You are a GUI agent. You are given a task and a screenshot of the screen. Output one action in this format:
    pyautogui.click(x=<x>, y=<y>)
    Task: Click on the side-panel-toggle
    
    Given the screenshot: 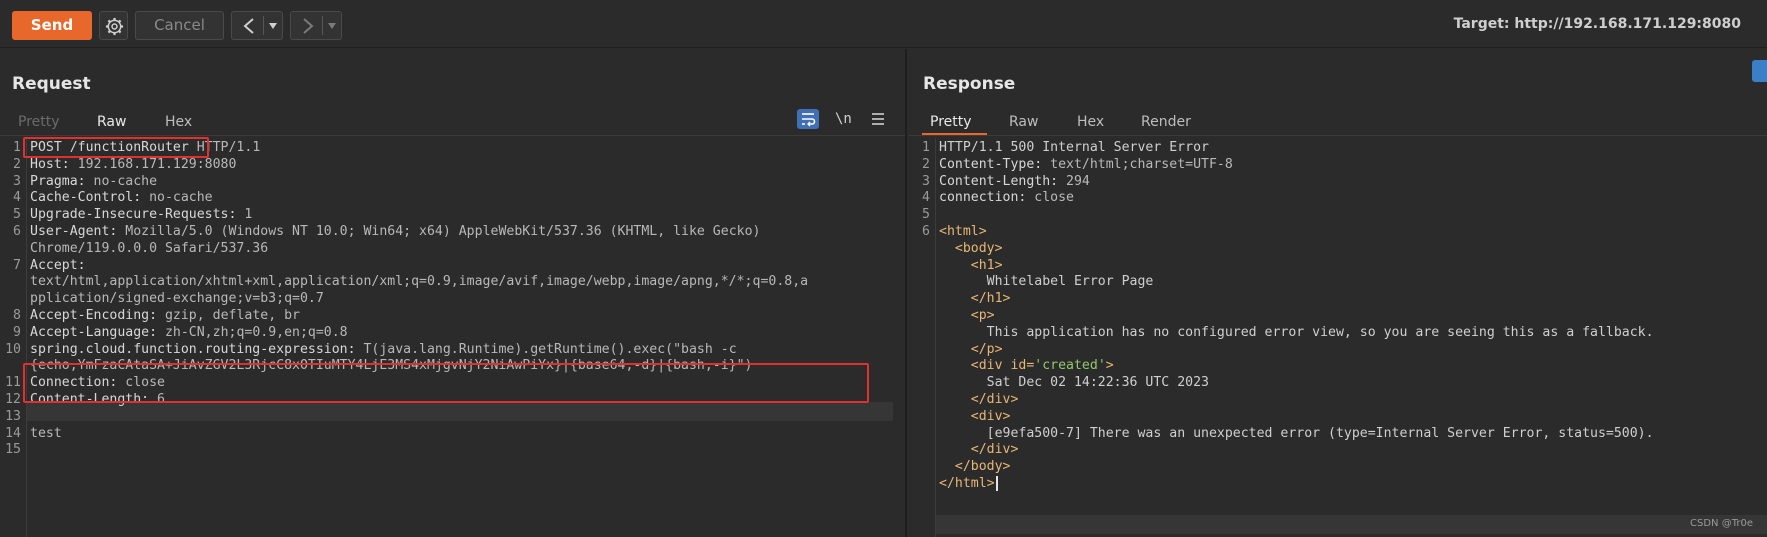 What is the action you would take?
    pyautogui.click(x=1759, y=71)
    